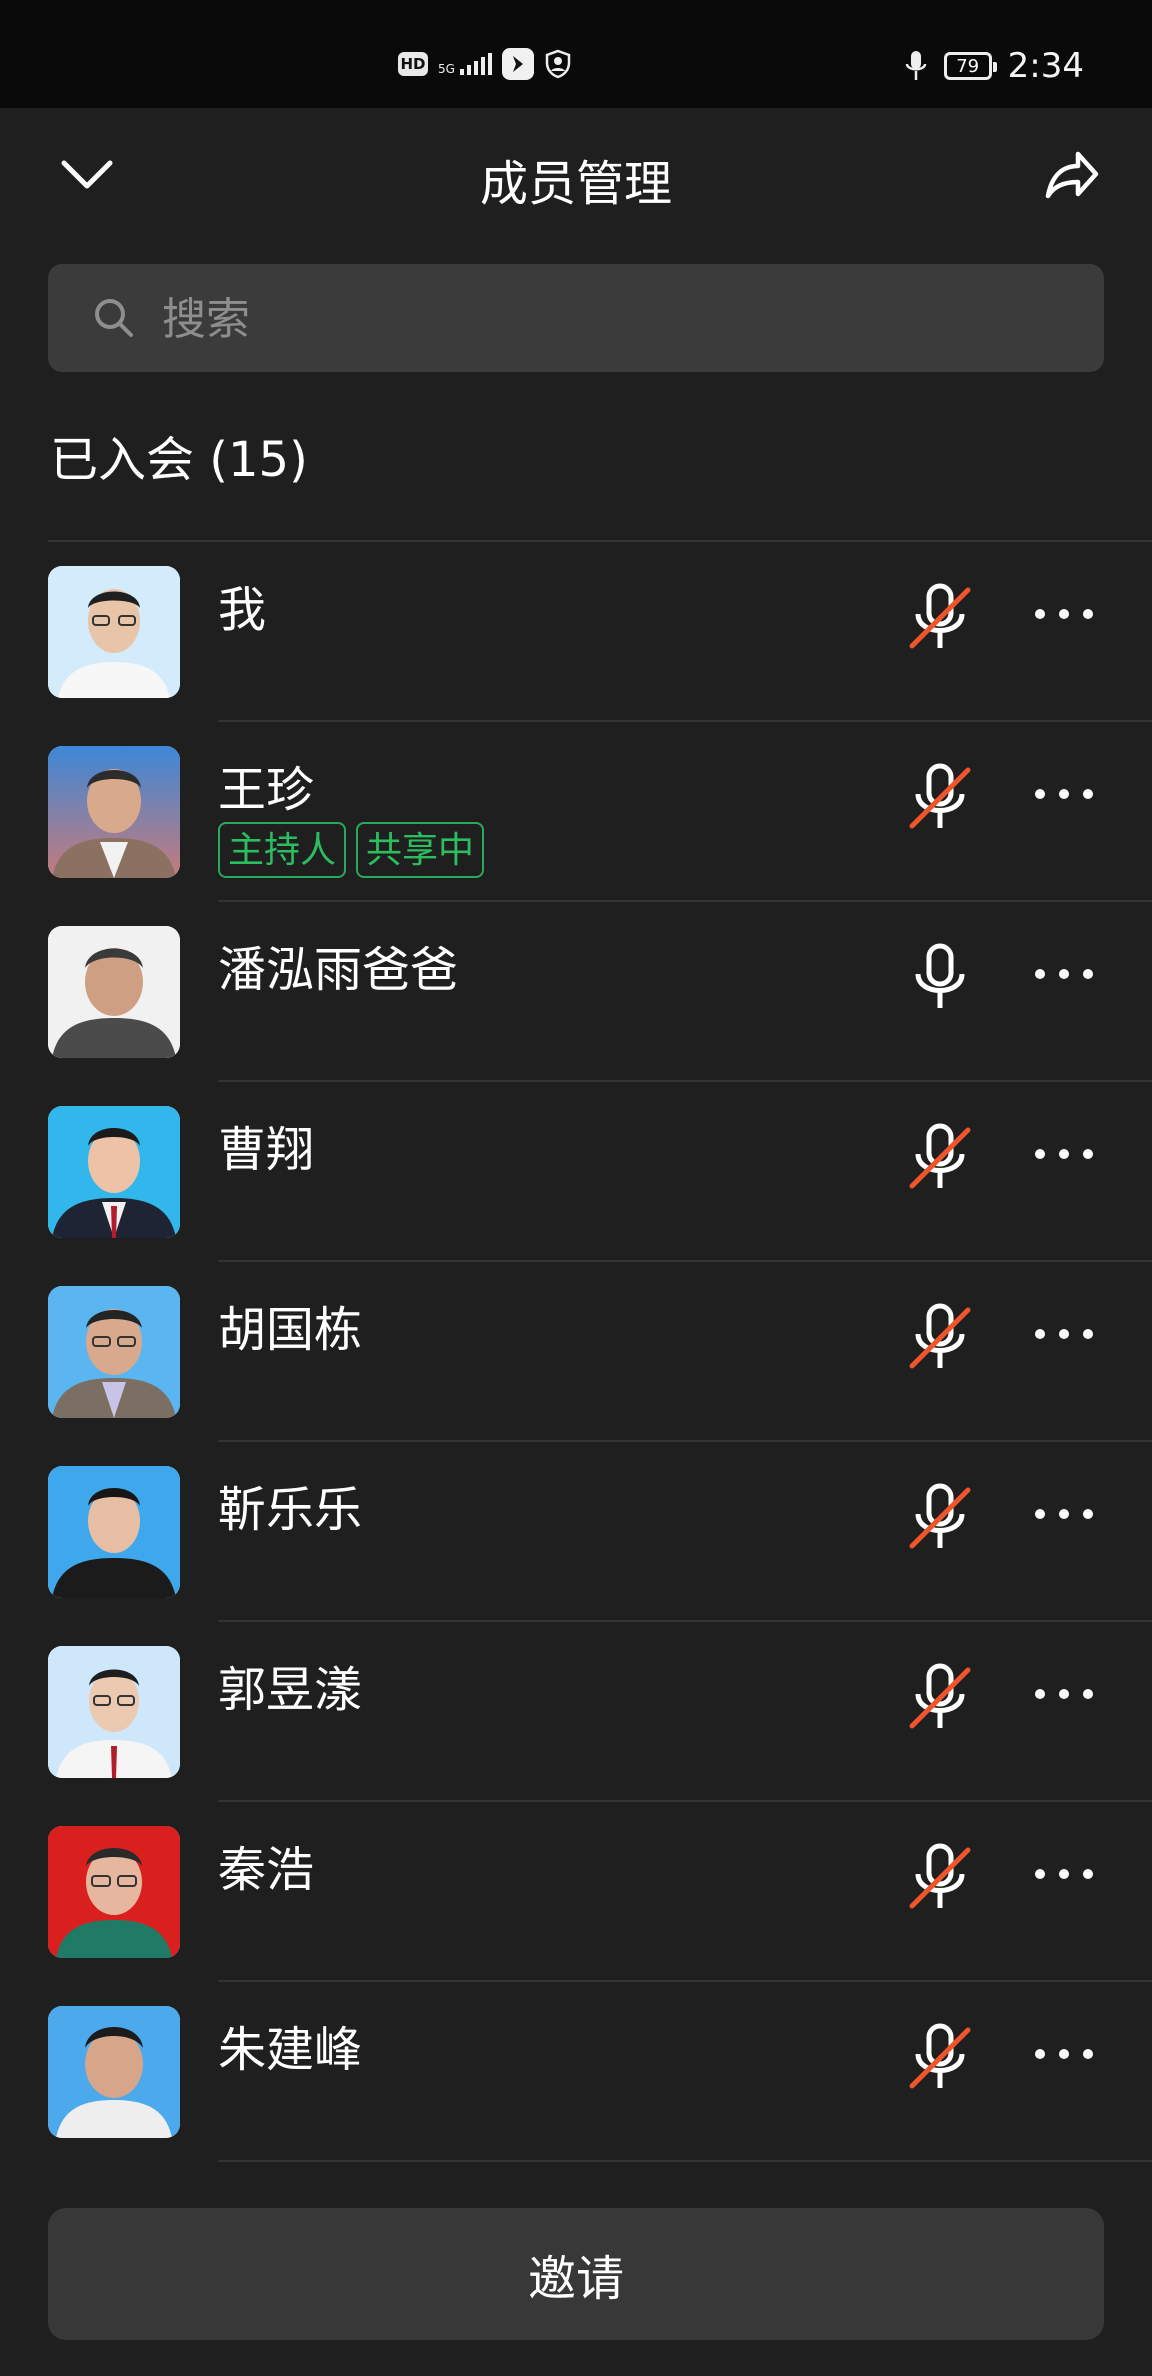 The height and width of the screenshot is (2376, 1152). What do you see at coordinates (576, 1532) in the screenshot?
I see `member-row: 靳乐乐` at bounding box center [576, 1532].